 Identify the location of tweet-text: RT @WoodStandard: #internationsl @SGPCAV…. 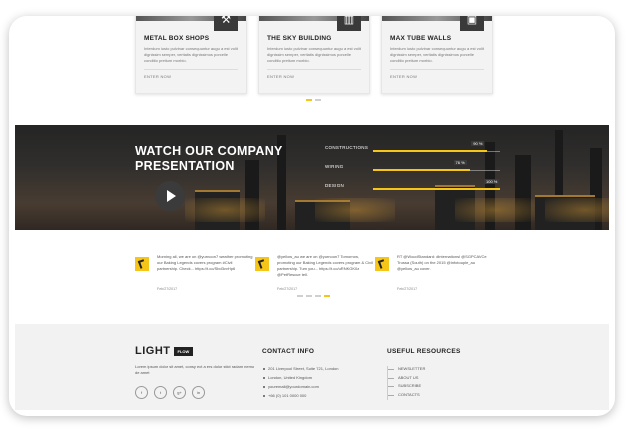
(442, 262).